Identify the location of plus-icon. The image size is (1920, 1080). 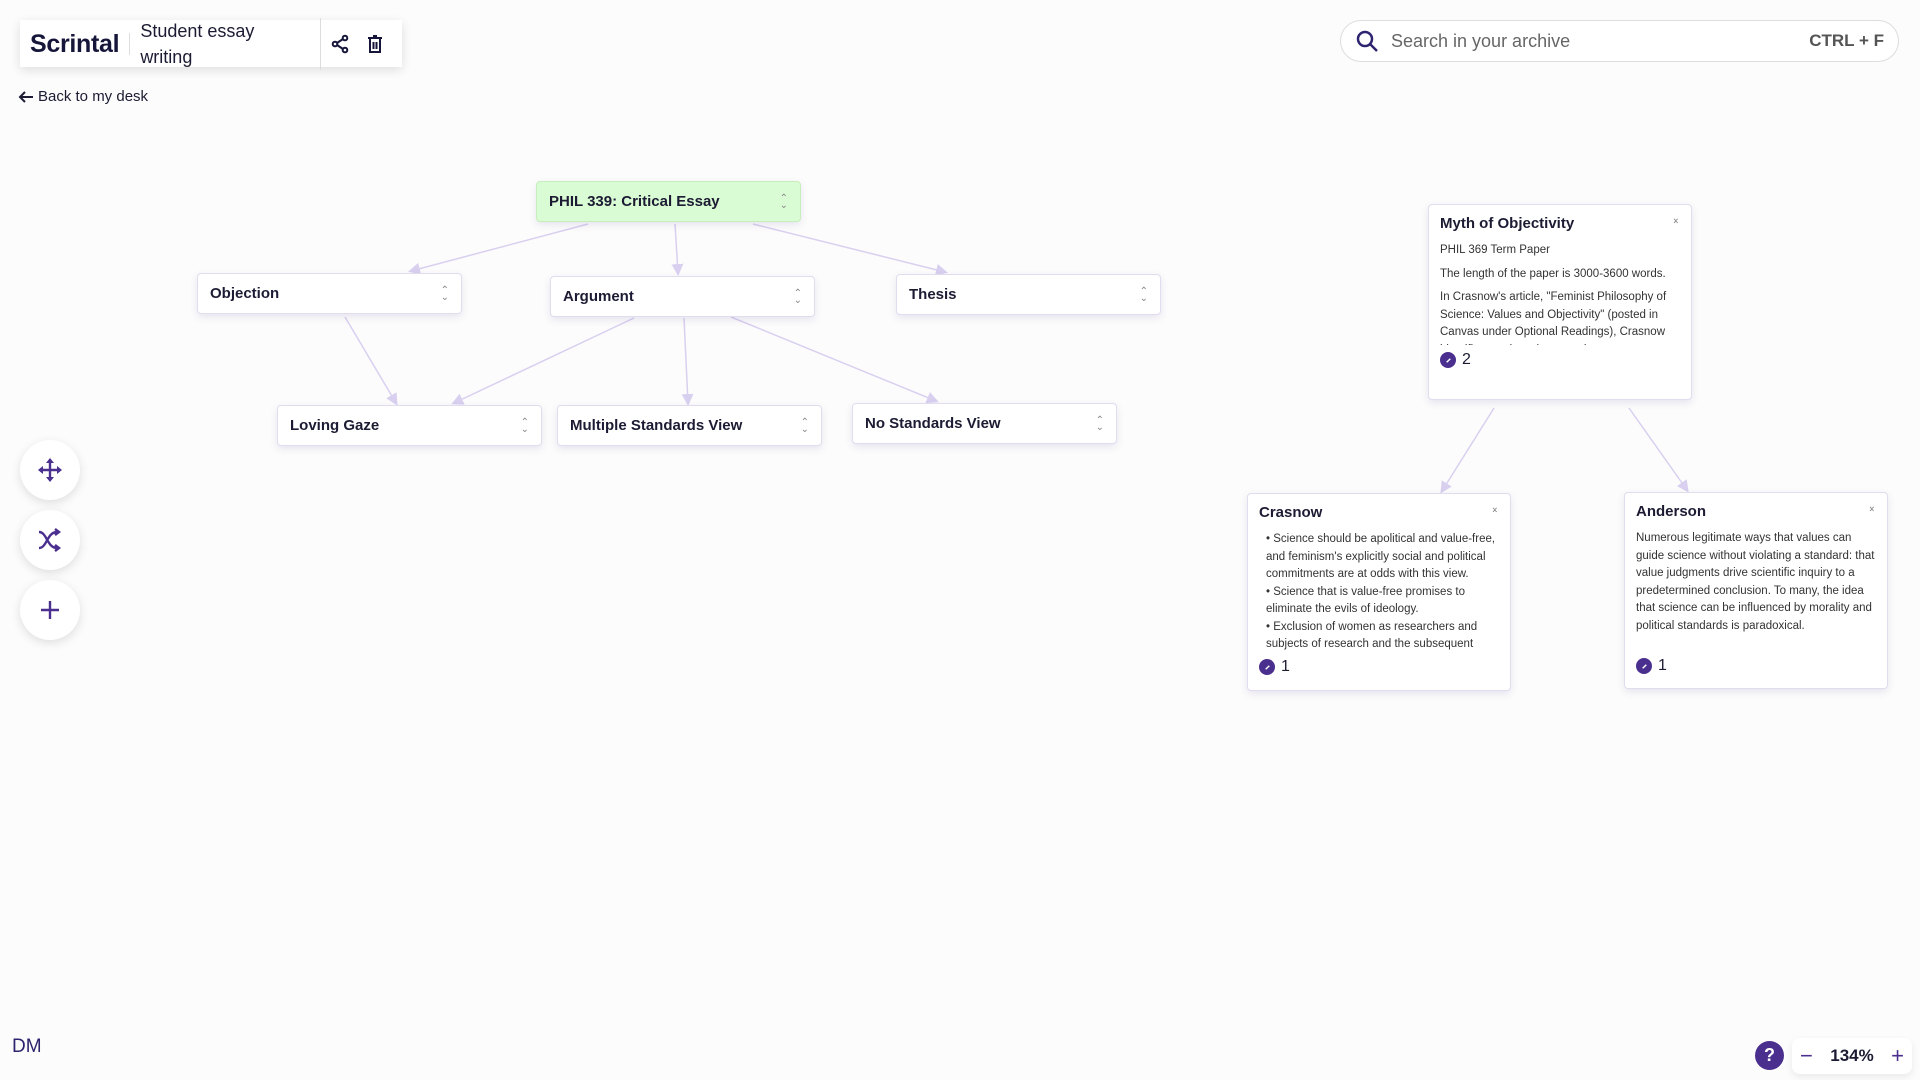
(50, 610).